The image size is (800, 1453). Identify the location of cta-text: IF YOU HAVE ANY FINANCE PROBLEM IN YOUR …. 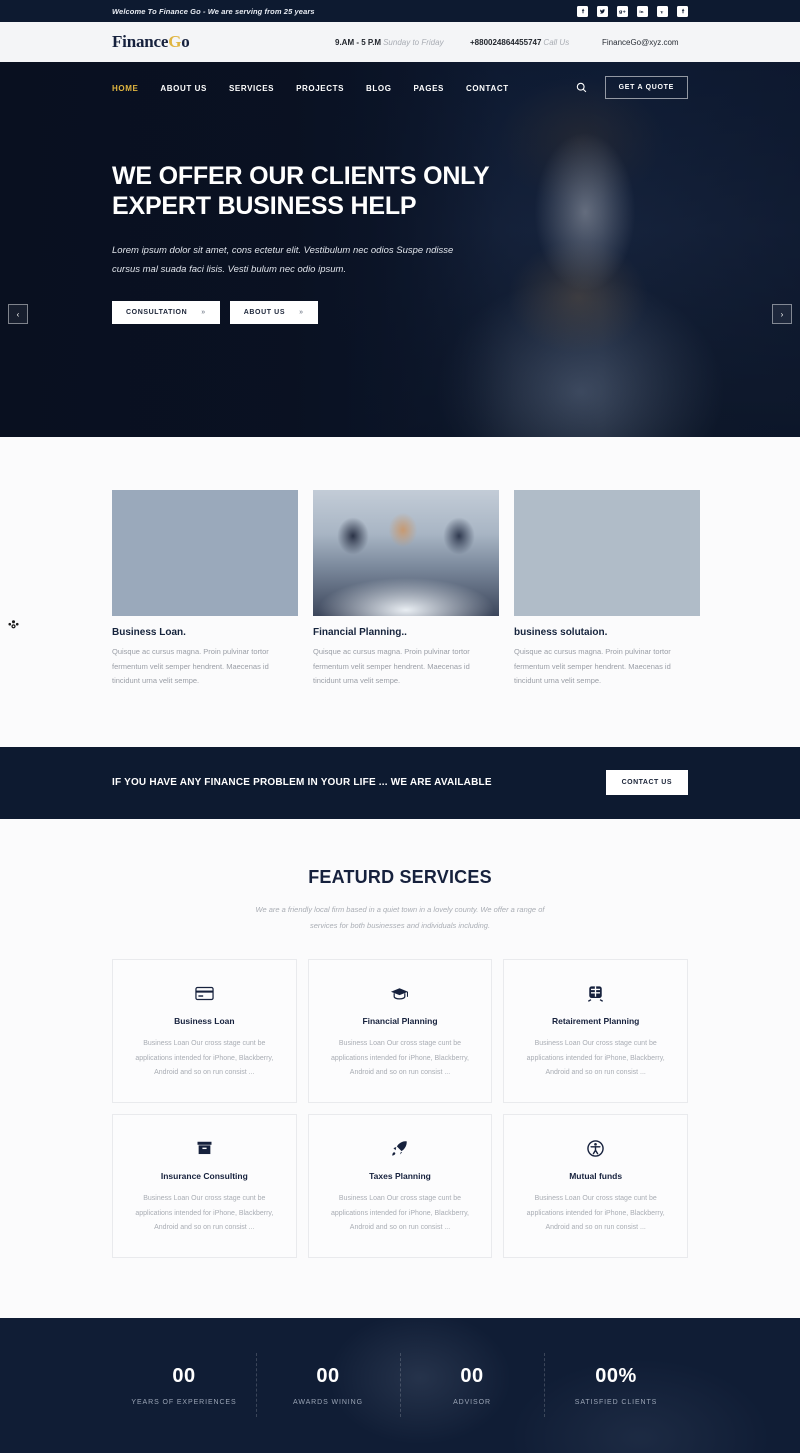
(302, 783).